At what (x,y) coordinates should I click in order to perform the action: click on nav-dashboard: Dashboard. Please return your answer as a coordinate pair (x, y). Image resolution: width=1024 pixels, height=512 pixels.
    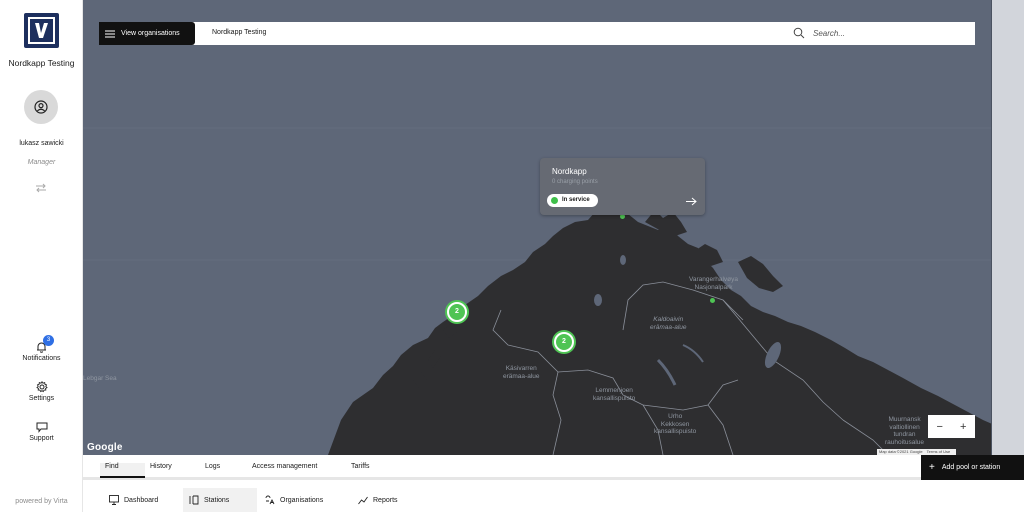
    Looking at the image, I should click on (133, 500).